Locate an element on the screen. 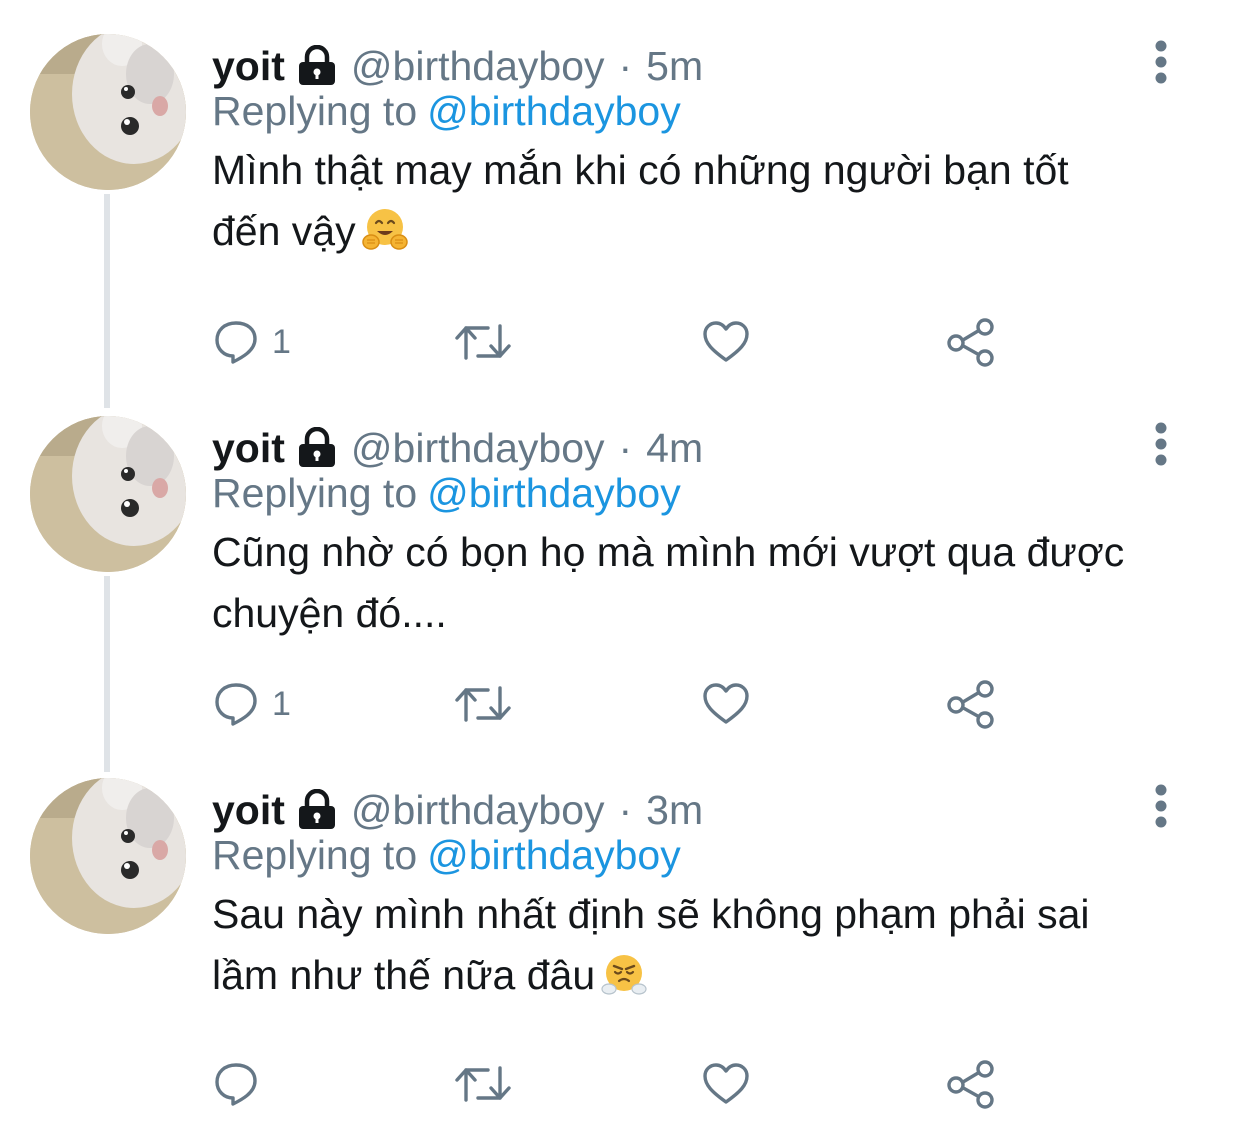 The height and width of the screenshot is (1124, 1242). tweet-text-line: lầm như thế nữa đâu is located at coordinates (404, 975).